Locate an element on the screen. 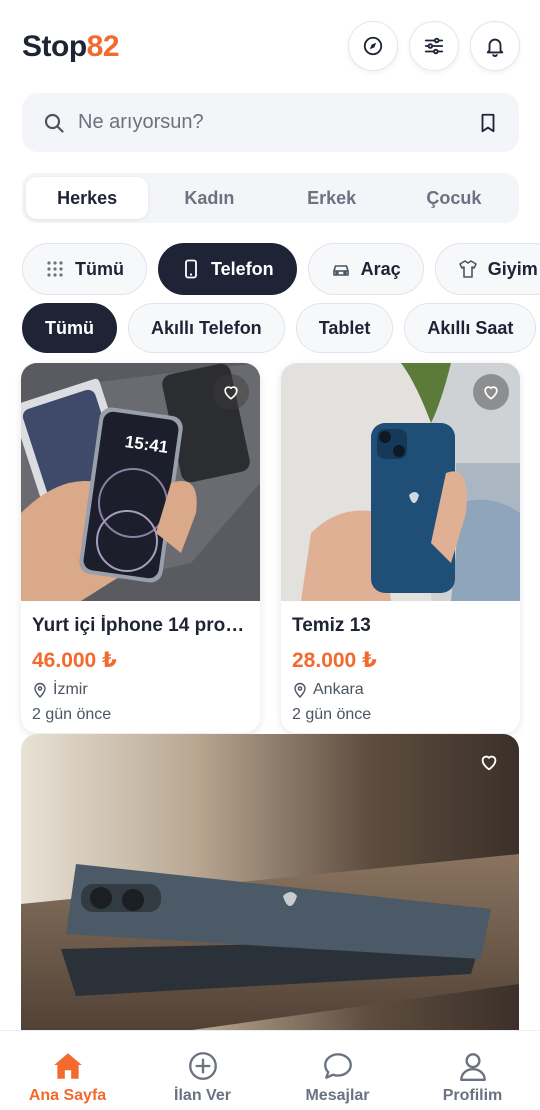 The image size is (540, 1110). nav-label: Profilim is located at coordinates (472, 1095).